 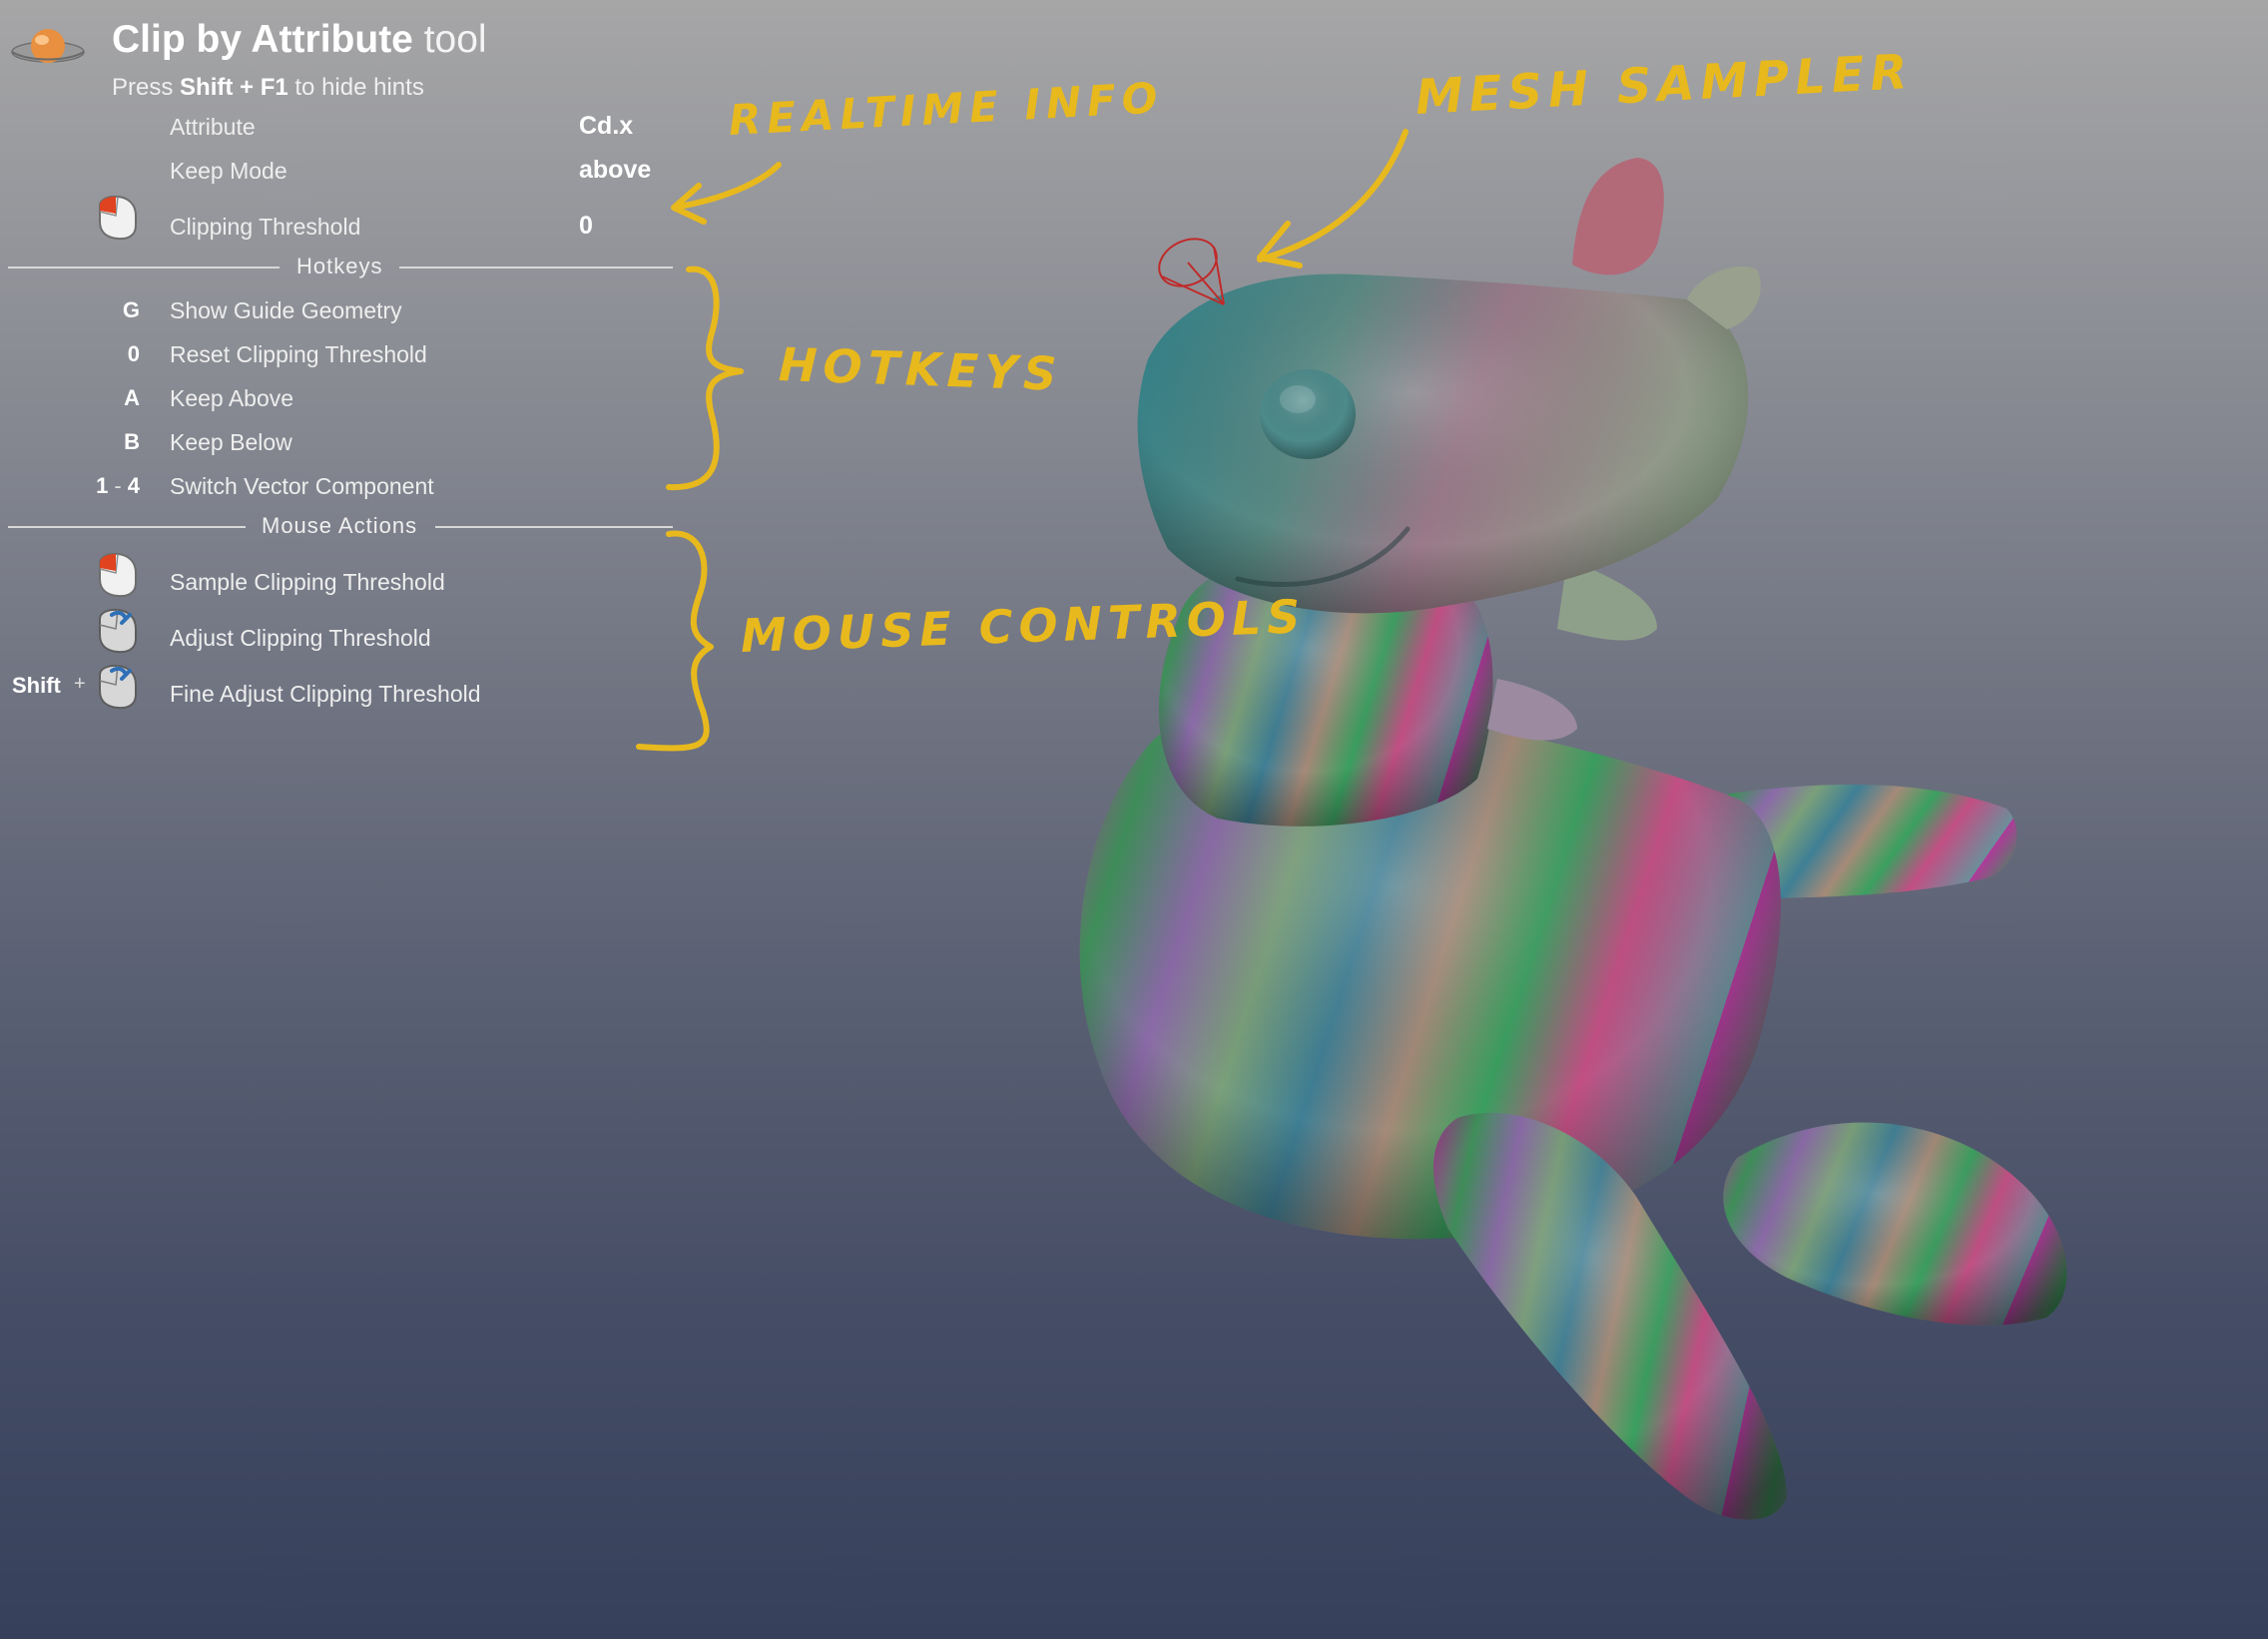 What do you see at coordinates (102, 485) in the screenshot?
I see `hotkey-key-from: 1` at bounding box center [102, 485].